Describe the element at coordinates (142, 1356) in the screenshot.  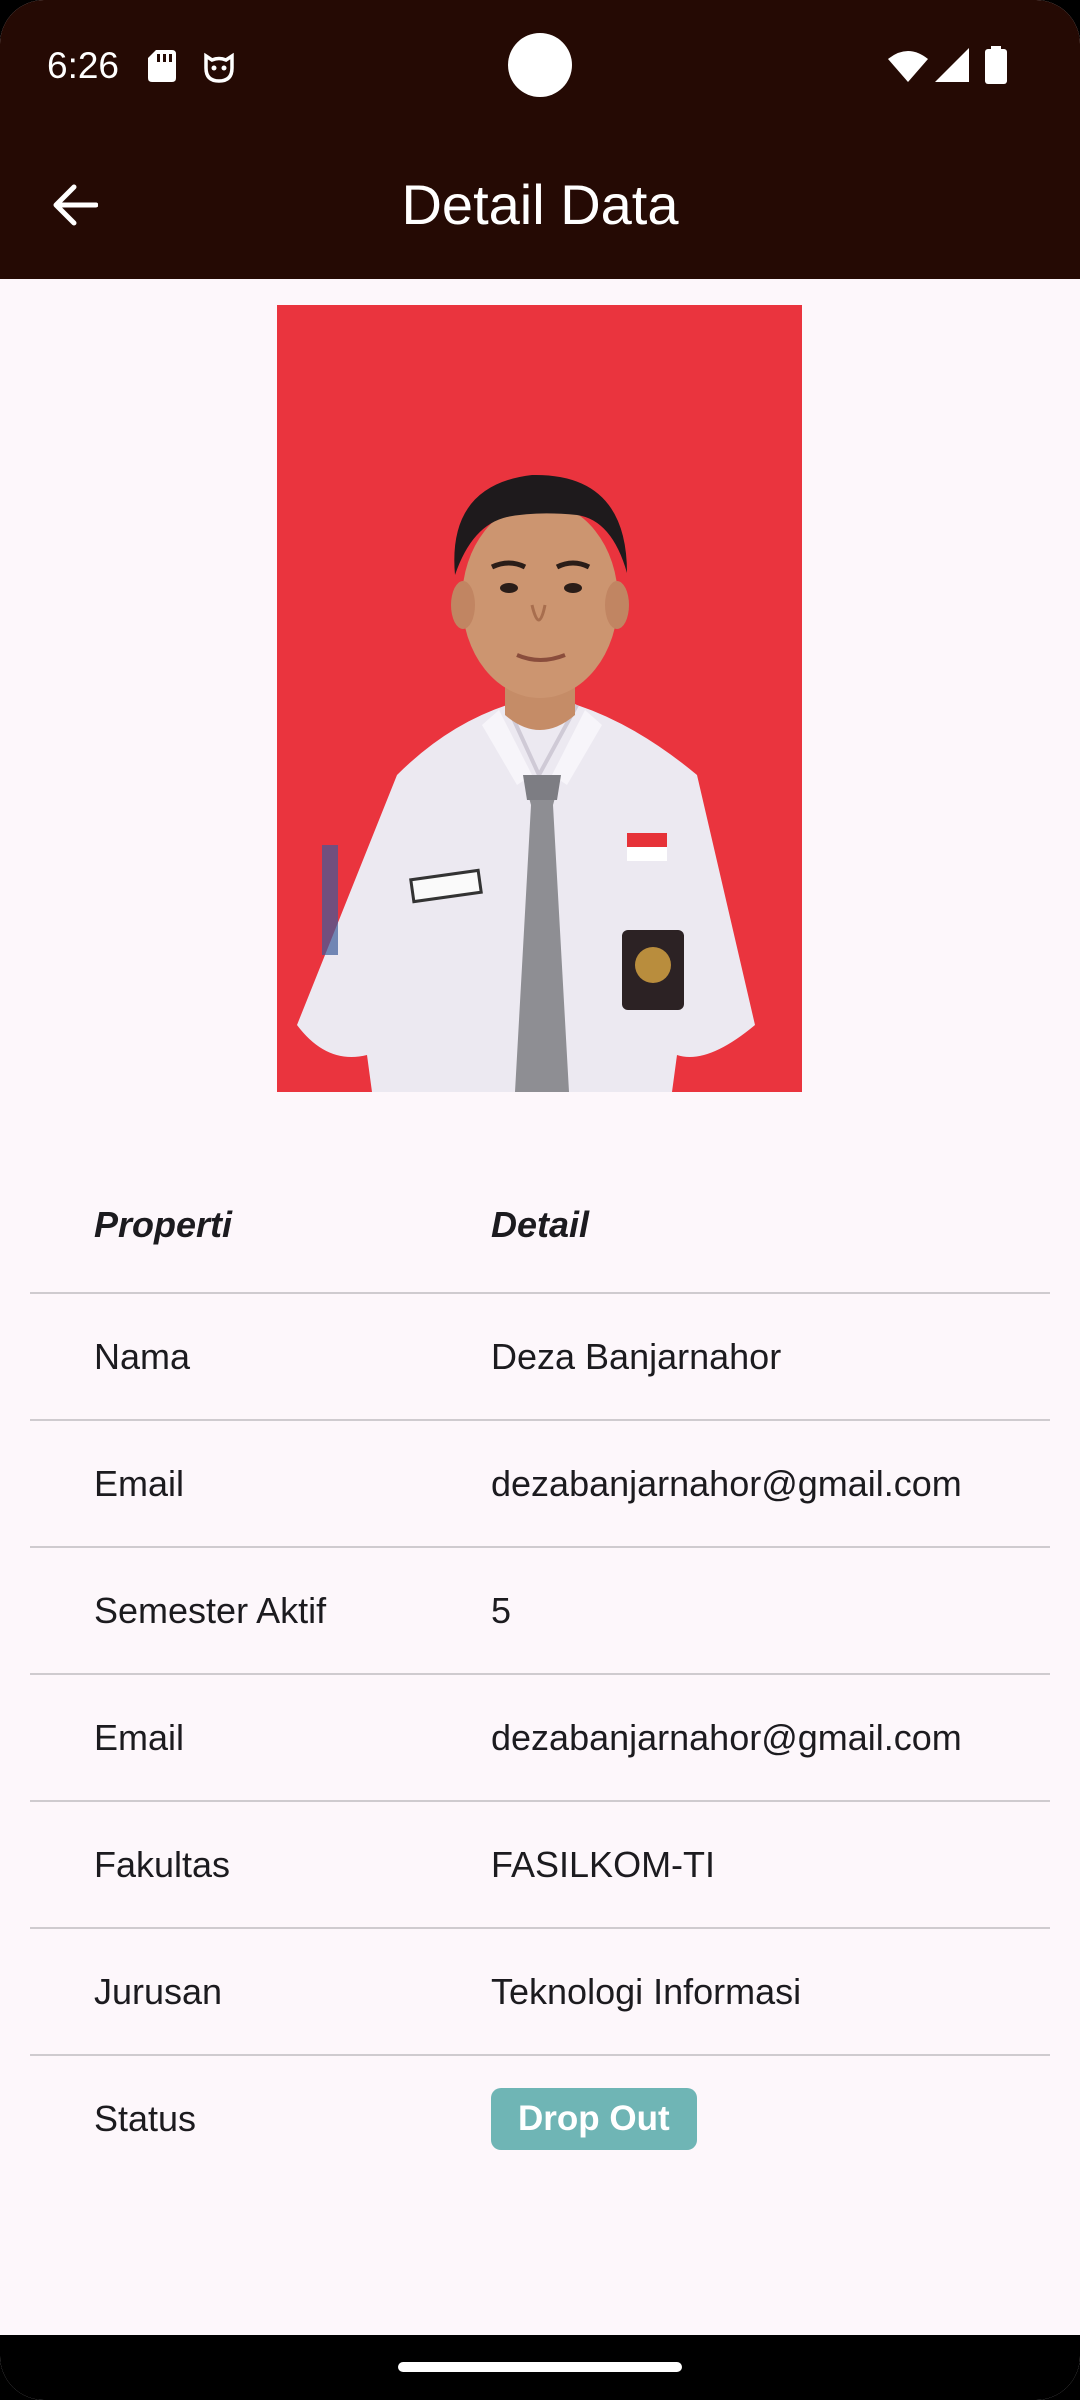
I see `row-label: Nama` at that location.